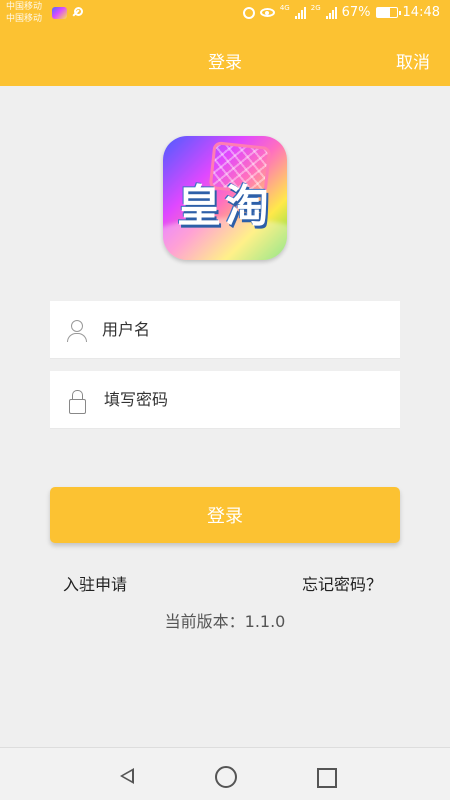  Describe the element at coordinates (225, 621) in the screenshot. I see `app-version: 当前版本：1.1.0` at that location.